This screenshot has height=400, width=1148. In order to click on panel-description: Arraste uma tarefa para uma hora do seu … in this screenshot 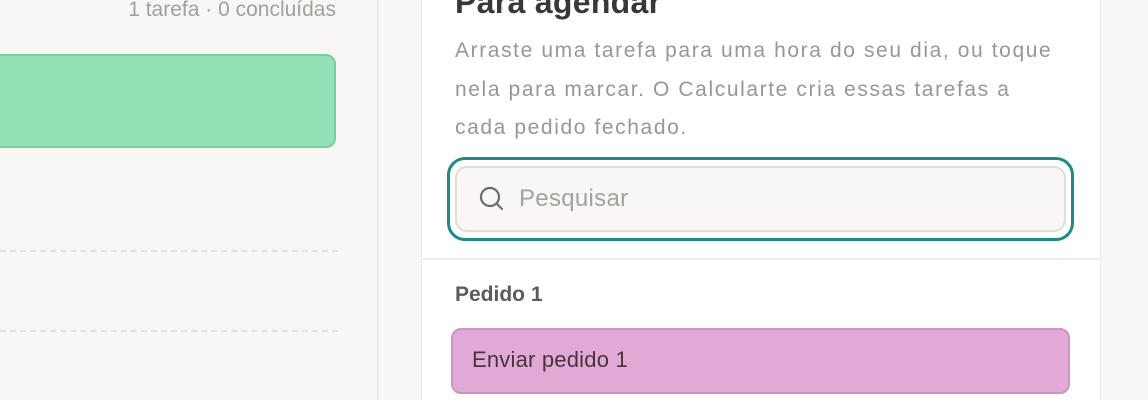, I will do `click(754, 89)`.